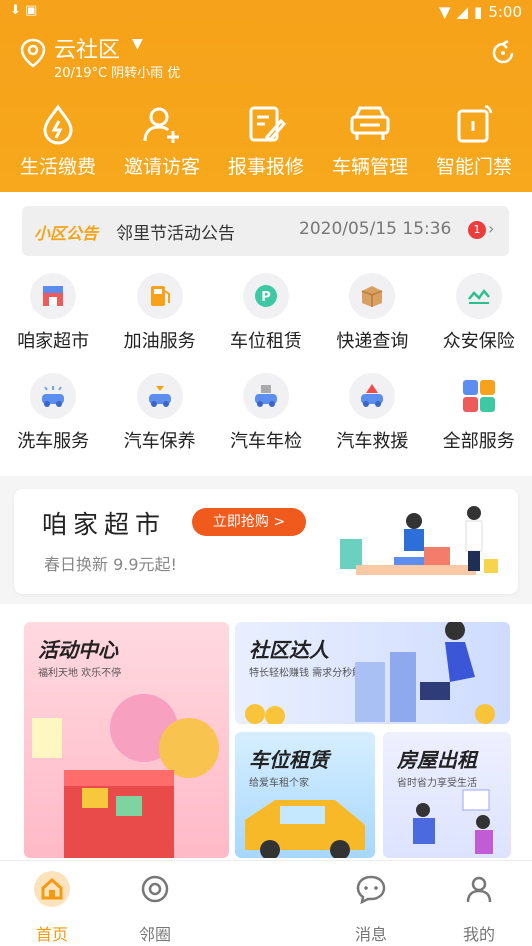  What do you see at coordinates (371, 907) in the screenshot?
I see `tab-messages: 消息` at bounding box center [371, 907].